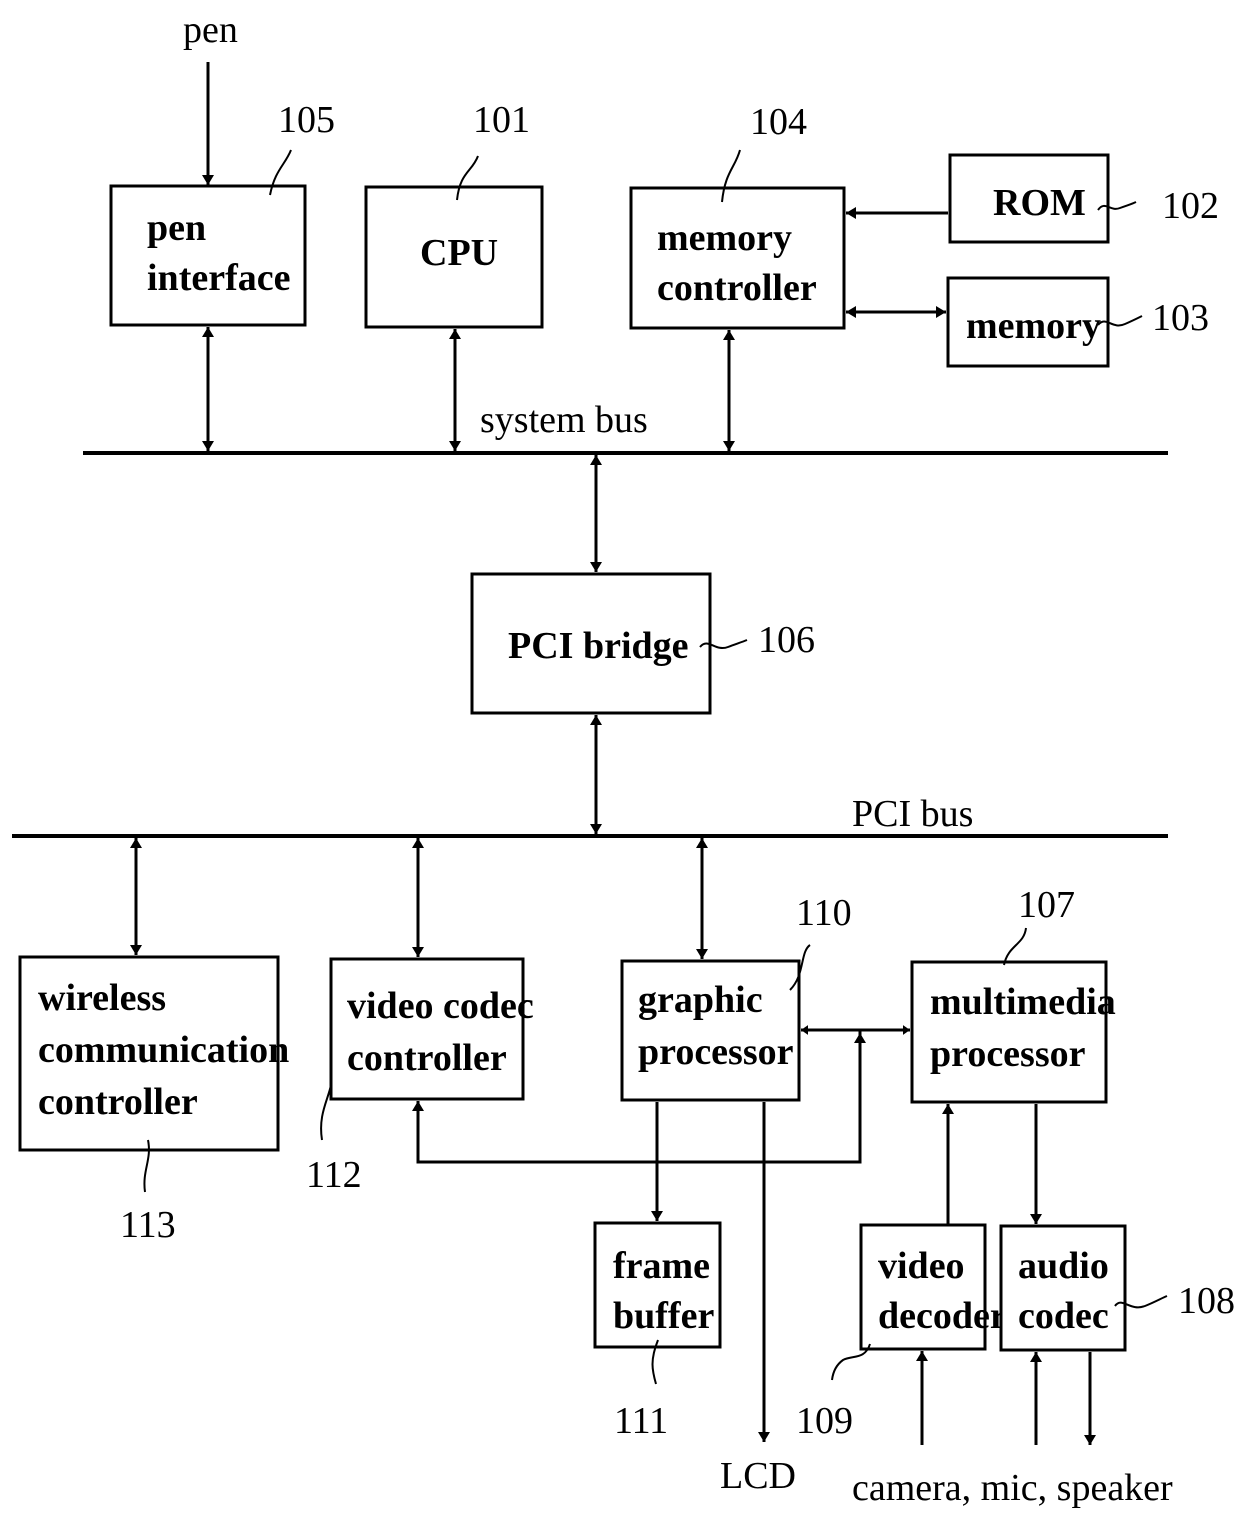  I want to click on pci-bridge-ref: 106, so click(786, 640).